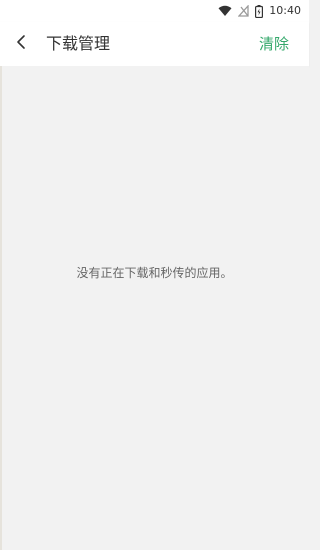 The image size is (320, 550). I want to click on status-bar: 10:40, so click(154, 11).